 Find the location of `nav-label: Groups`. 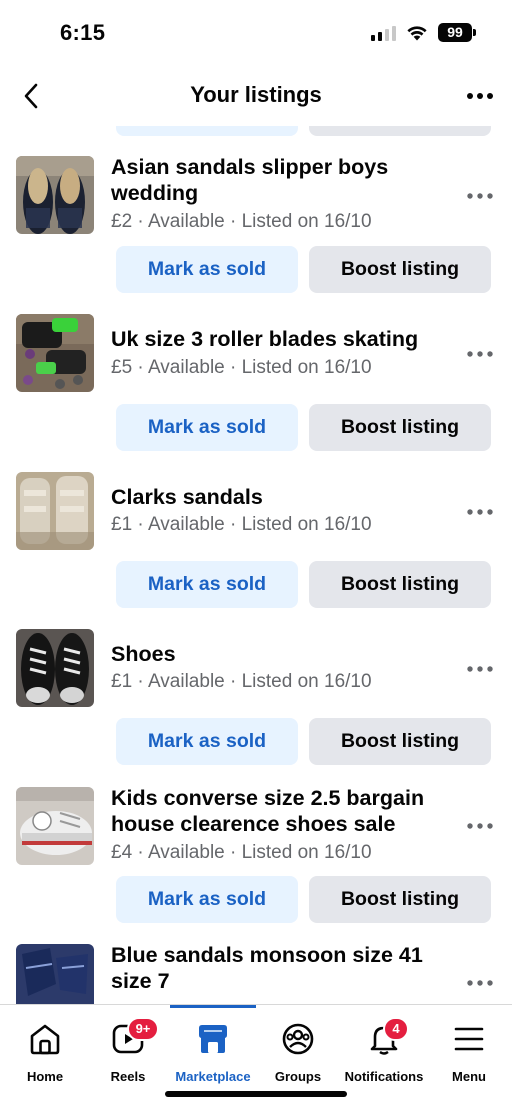

nav-label: Groups is located at coordinates (298, 1076).